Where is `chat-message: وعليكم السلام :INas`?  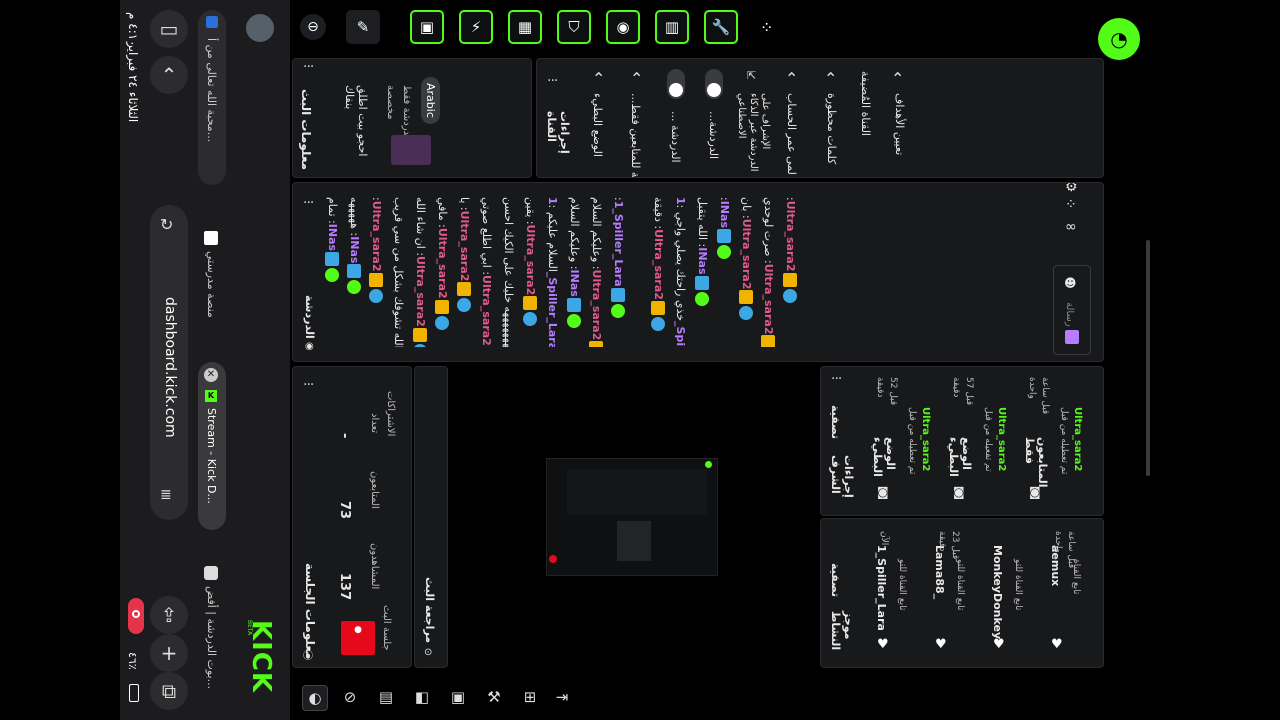 chat-message: وعليكم السلام :INas is located at coordinates (574, 272).